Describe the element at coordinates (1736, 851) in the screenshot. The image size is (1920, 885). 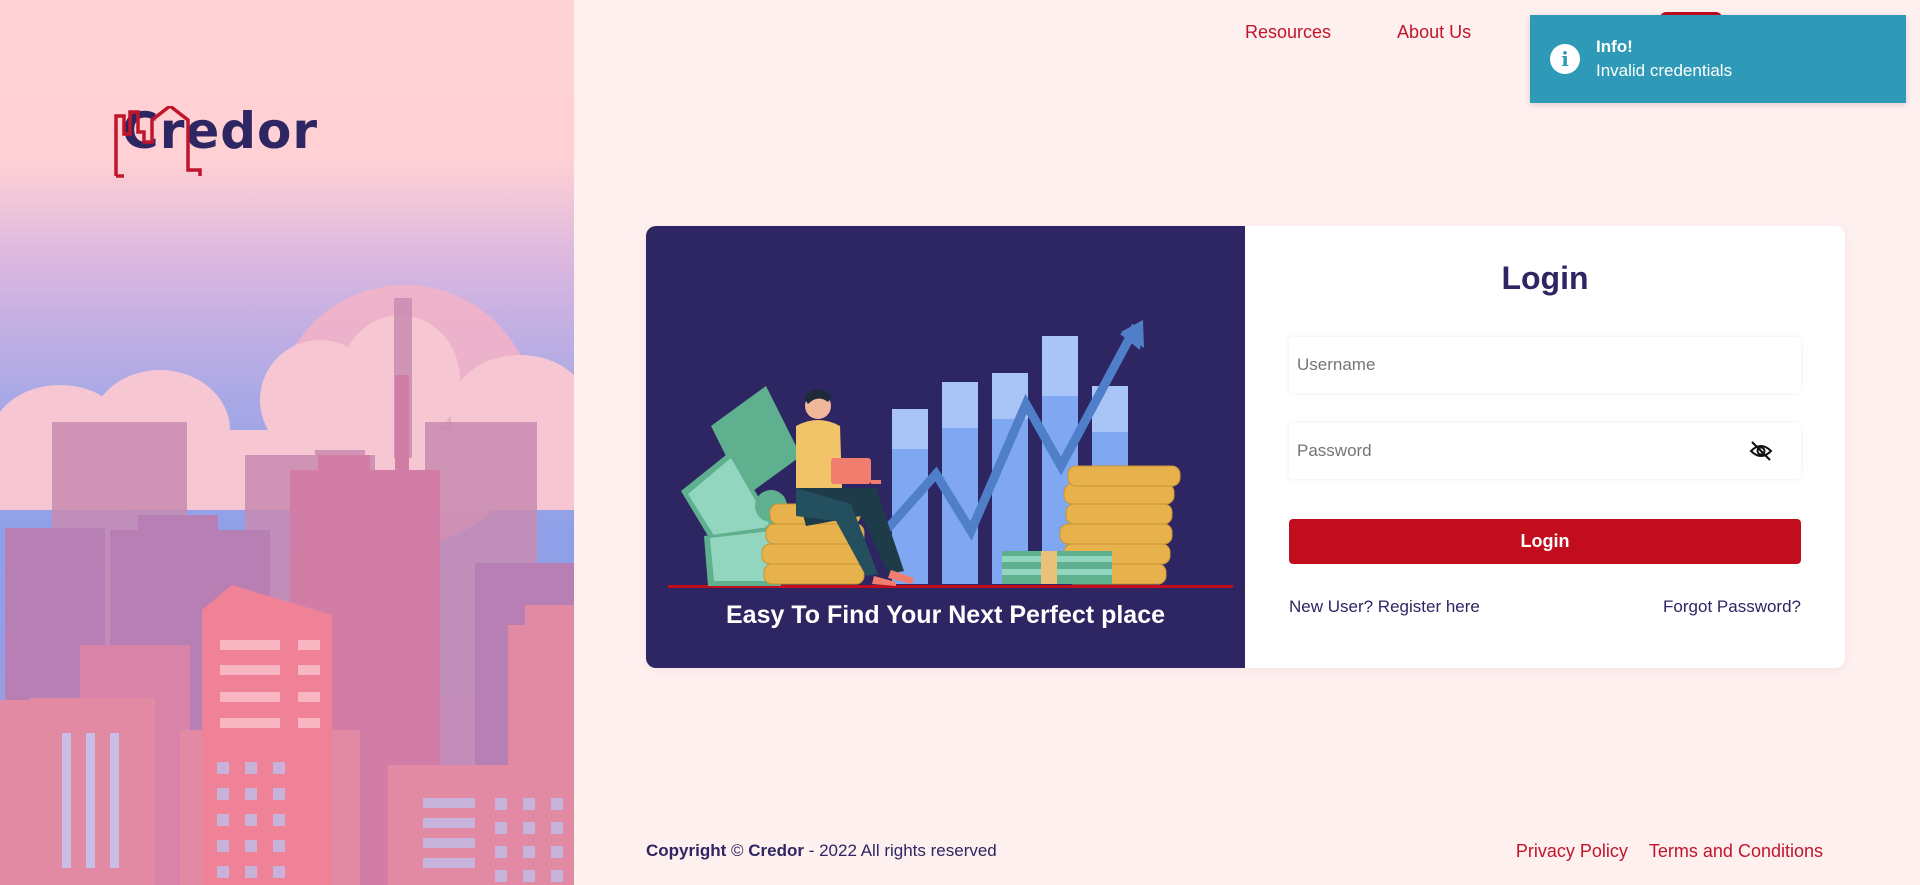
I see `terms-link: Terms and Conditions` at that location.